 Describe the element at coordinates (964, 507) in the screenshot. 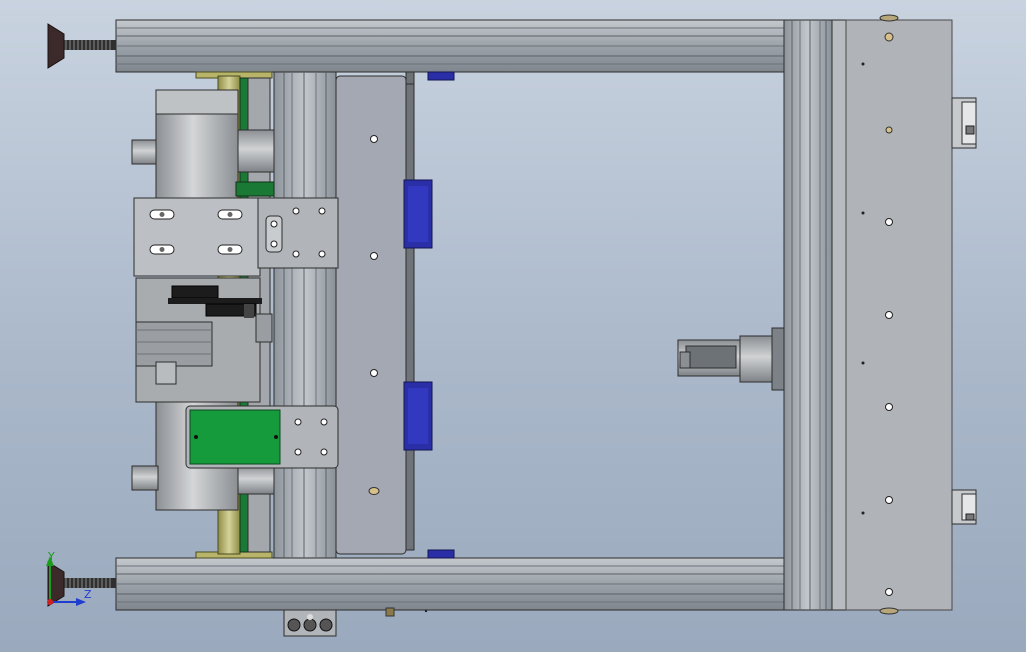

I see `hinge-bracket-bottom` at that location.